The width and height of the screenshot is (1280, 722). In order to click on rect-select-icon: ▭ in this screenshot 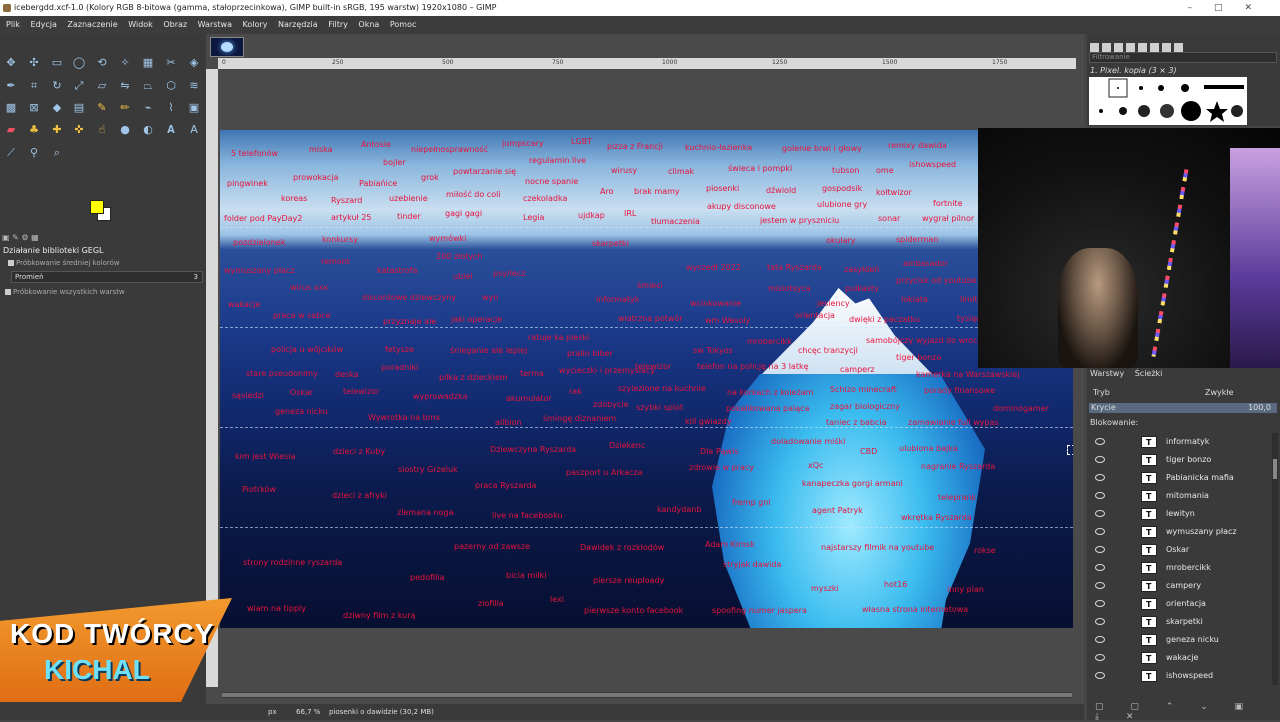, I will do `click(57, 63)`.